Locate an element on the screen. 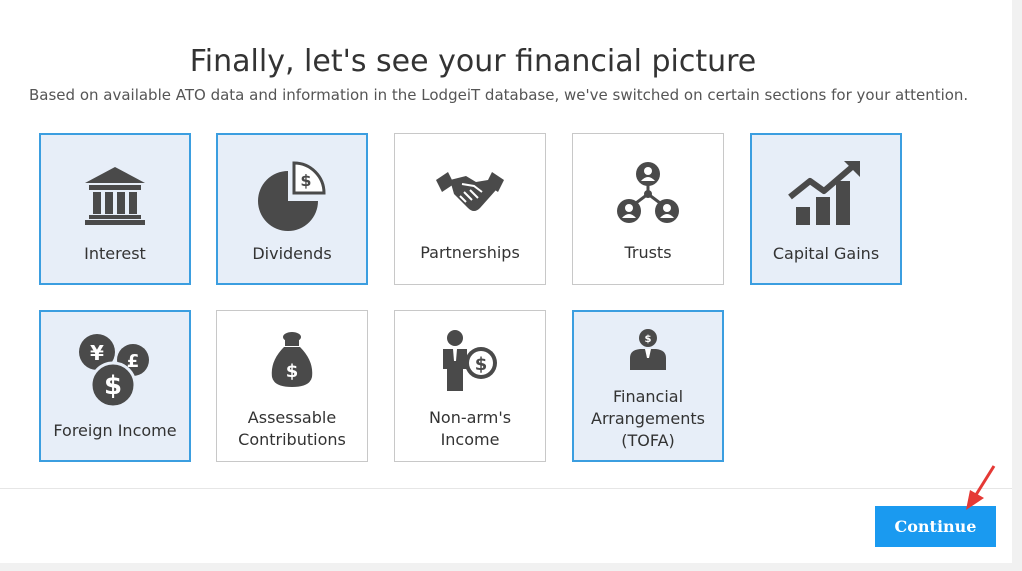 The image size is (1022, 571). card-label: Trusts is located at coordinates (648, 252).